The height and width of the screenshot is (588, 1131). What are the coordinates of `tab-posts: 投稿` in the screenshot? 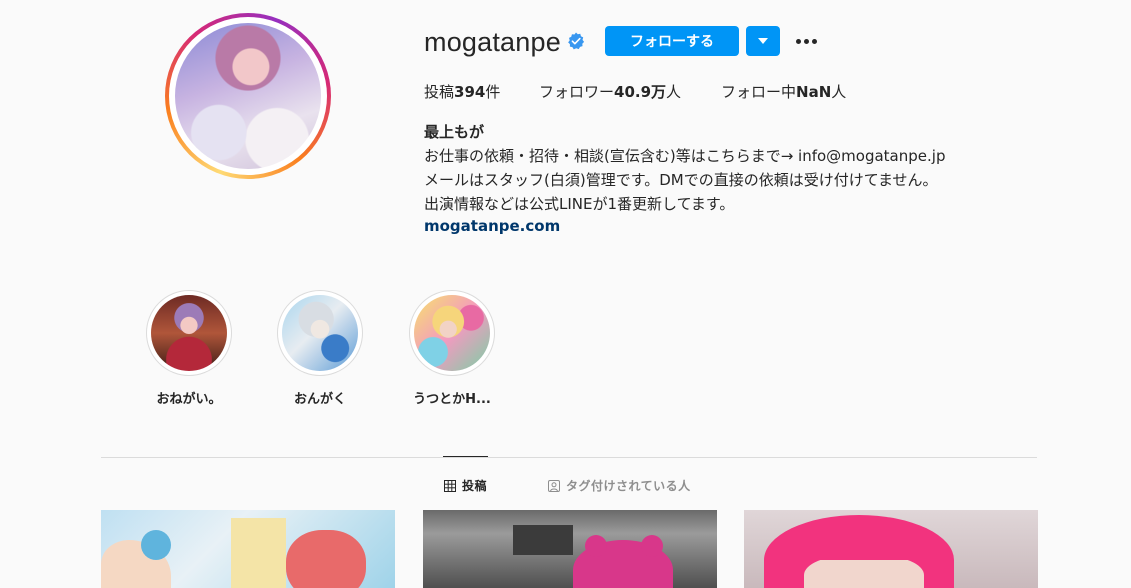 It's located at (465, 485).